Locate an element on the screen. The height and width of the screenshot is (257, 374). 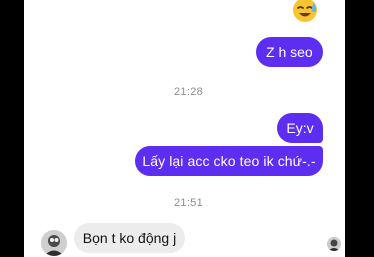
message-text: Z h seo is located at coordinates (289, 52).